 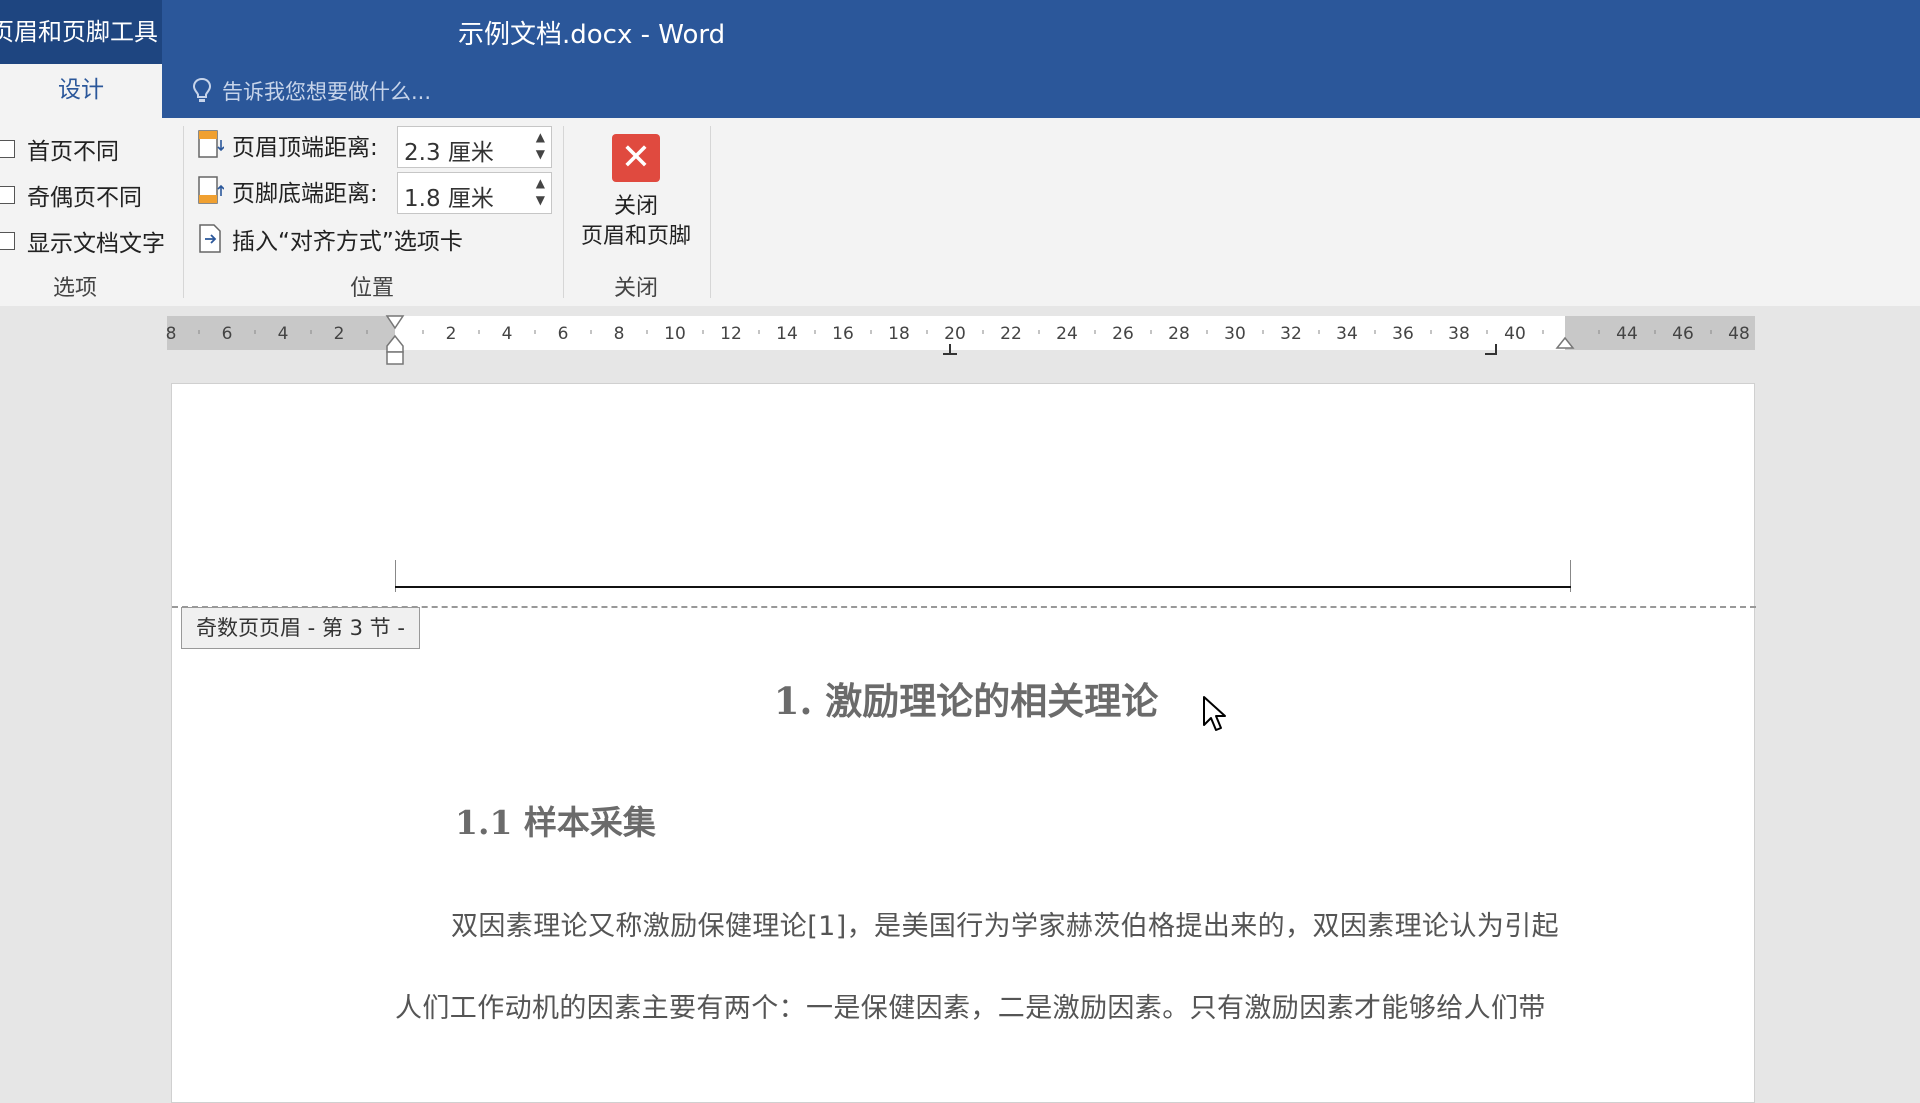 What do you see at coordinates (983, 587) in the screenshot?
I see `header-border-line` at bounding box center [983, 587].